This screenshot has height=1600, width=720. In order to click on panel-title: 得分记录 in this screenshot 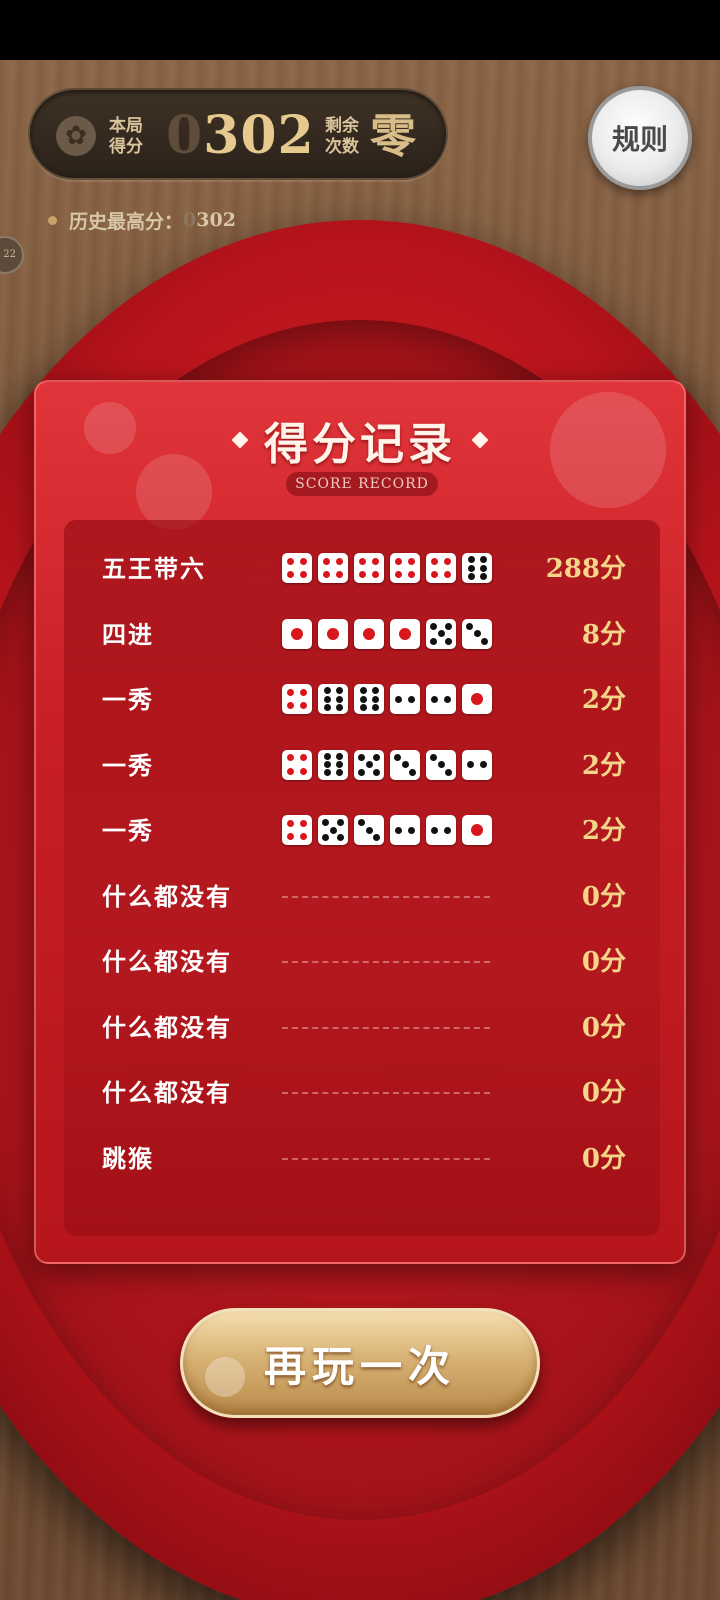, I will do `click(360, 441)`.